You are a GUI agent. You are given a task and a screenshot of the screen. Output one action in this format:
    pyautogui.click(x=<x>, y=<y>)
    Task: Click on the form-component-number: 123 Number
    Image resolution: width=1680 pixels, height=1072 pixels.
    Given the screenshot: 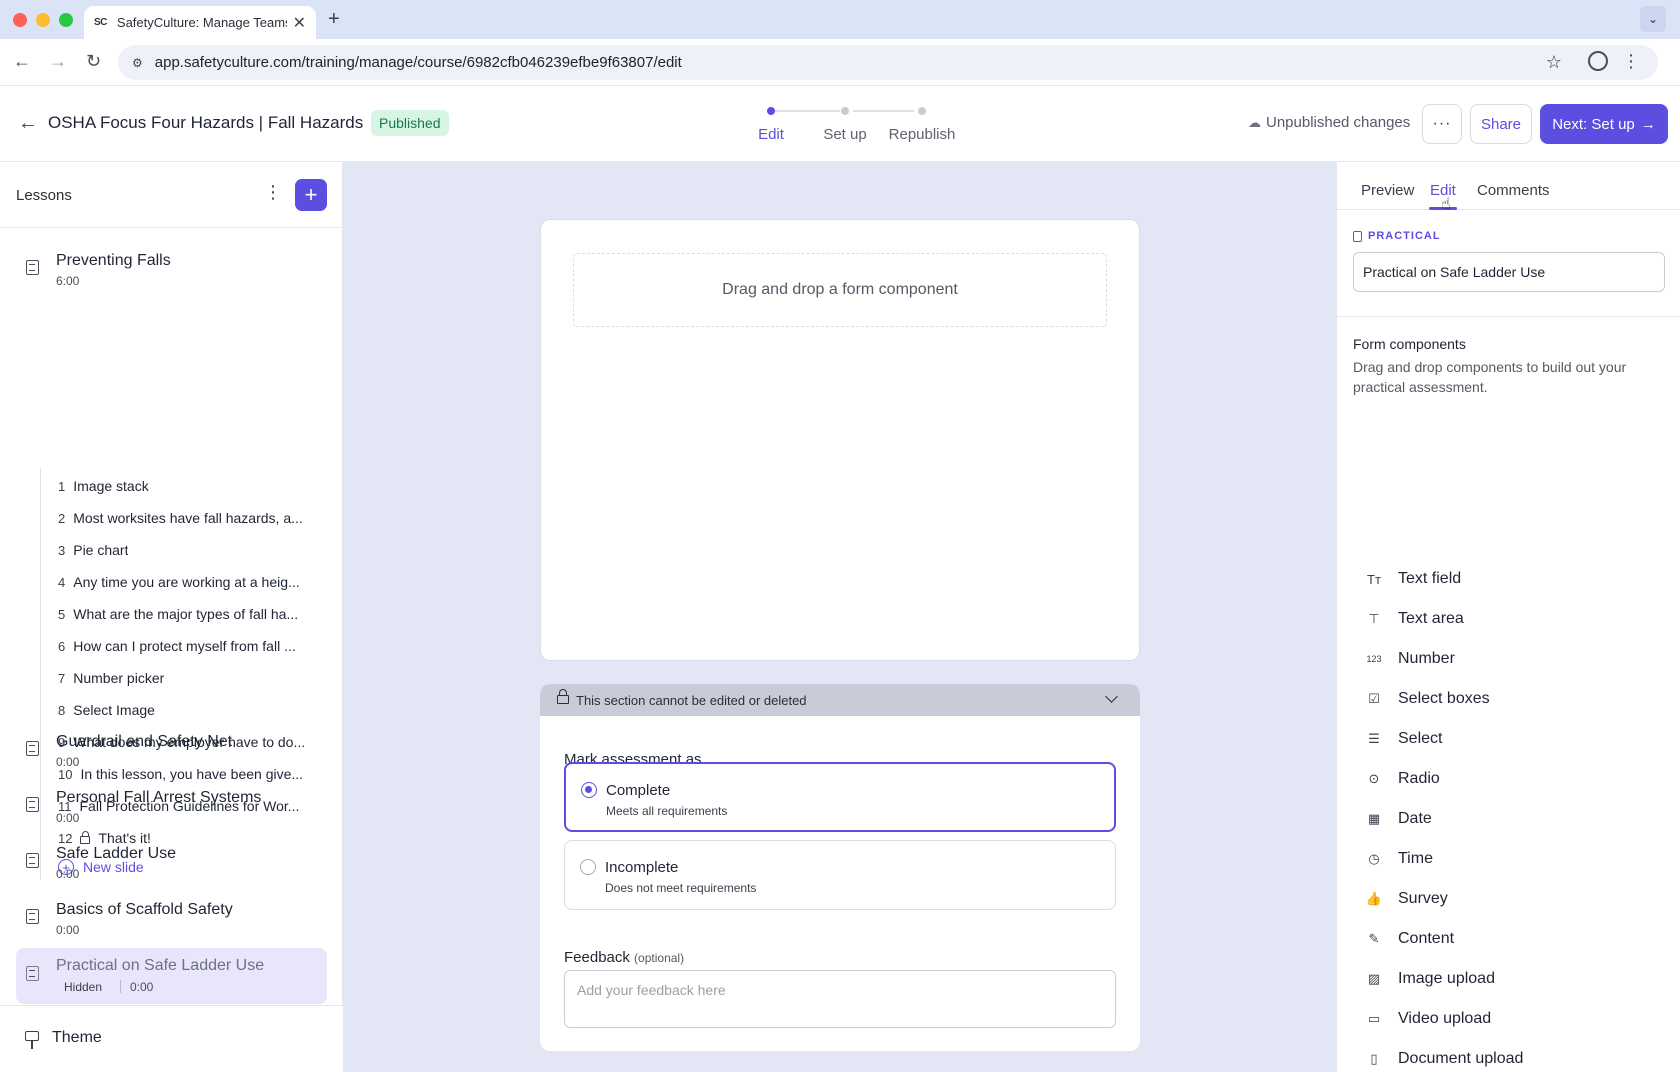 What is the action you would take?
    pyautogui.click(x=1410, y=659)
    